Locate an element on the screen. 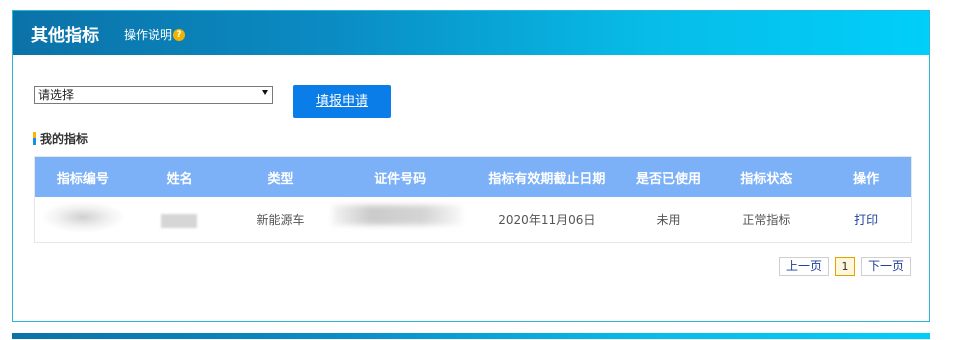  section-title-label: 我的指标 is located at coordinates (64, 139).